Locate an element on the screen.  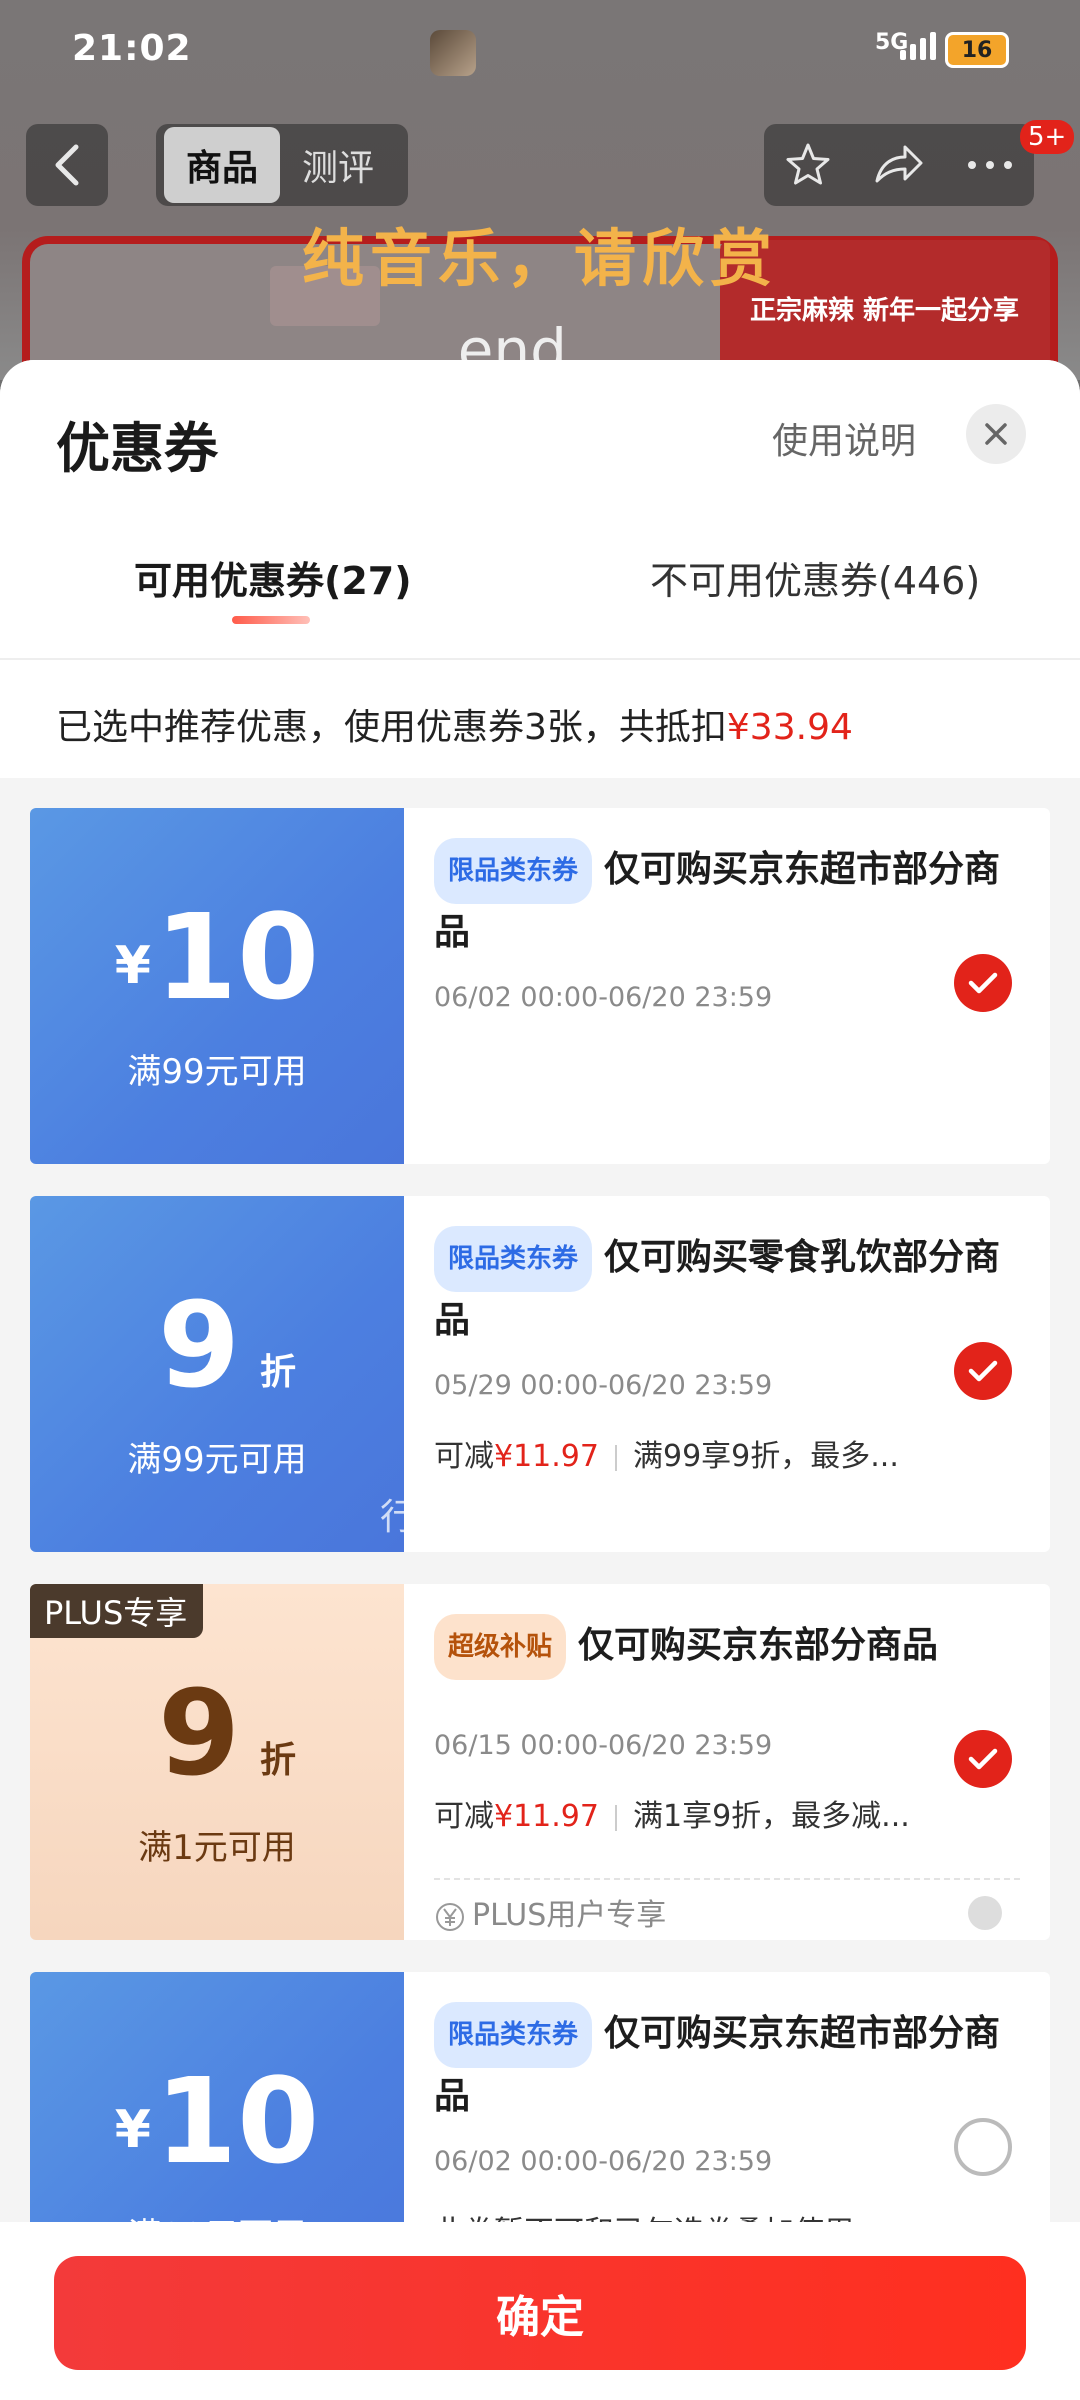
close-button is located at coordinates (996, 434).